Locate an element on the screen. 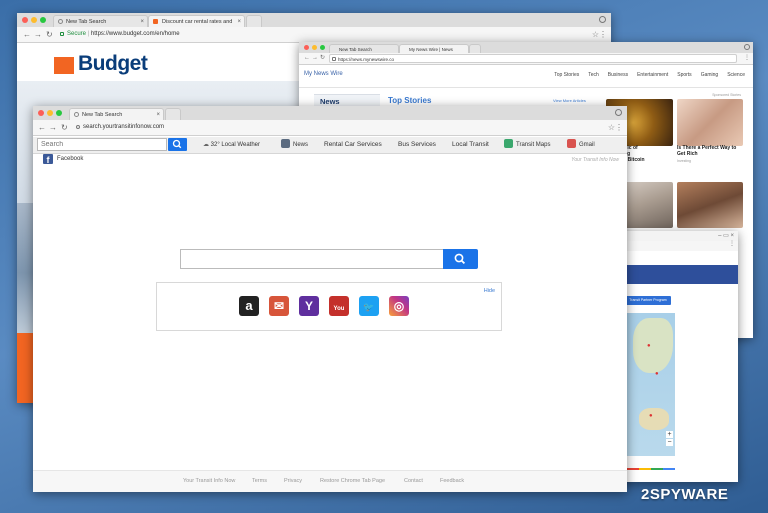 This screenshot has height=513, width=768. zoom-out-button: − is located at coordinates (669, 442).